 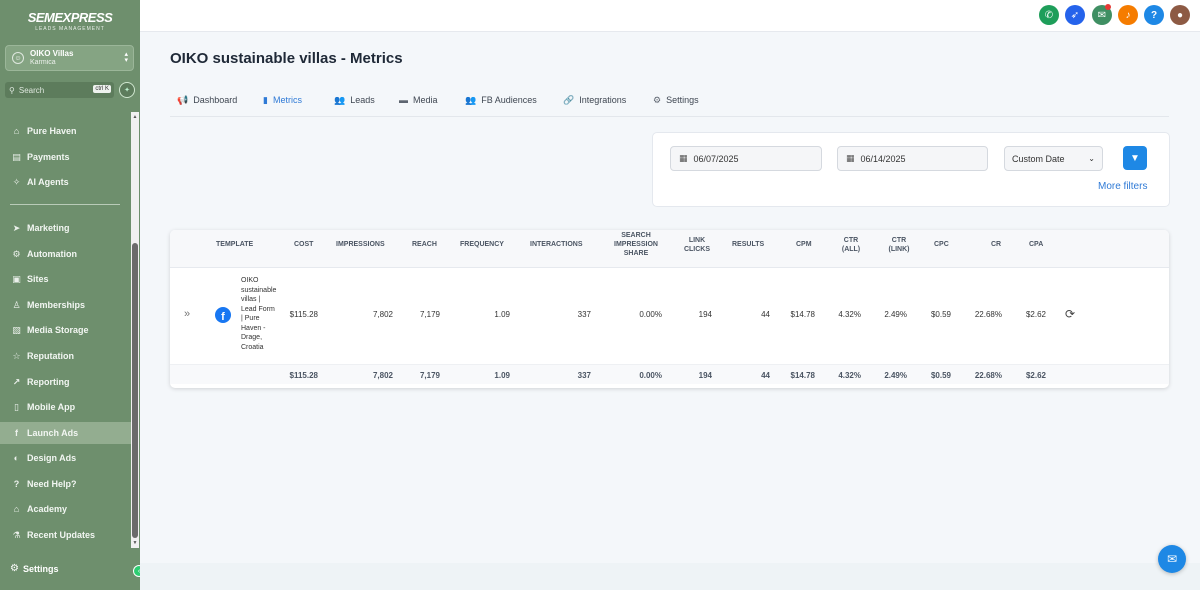 What do you see at coordinates (705, 314) in the screenshot?
I see `cell-link-clicks: 194` at bounding box center [705, 314].